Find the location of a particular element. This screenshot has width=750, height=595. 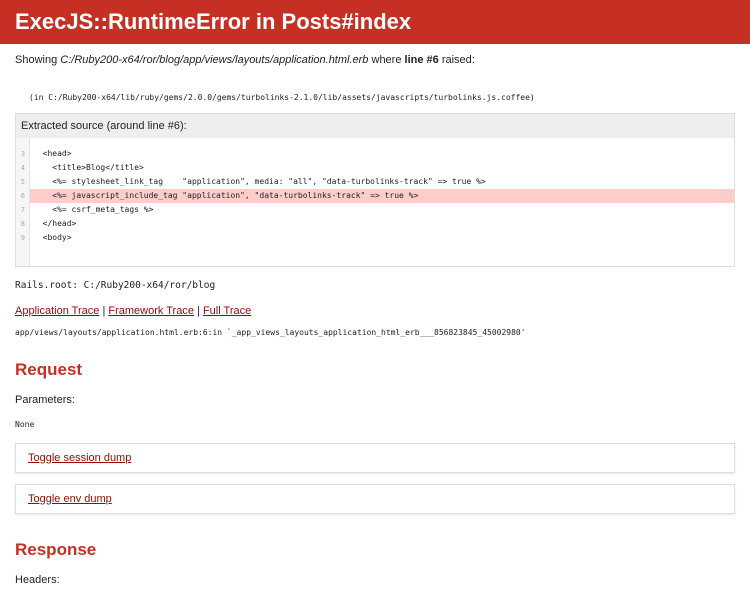

response-heading: Response is located at coordinates (56, 549).